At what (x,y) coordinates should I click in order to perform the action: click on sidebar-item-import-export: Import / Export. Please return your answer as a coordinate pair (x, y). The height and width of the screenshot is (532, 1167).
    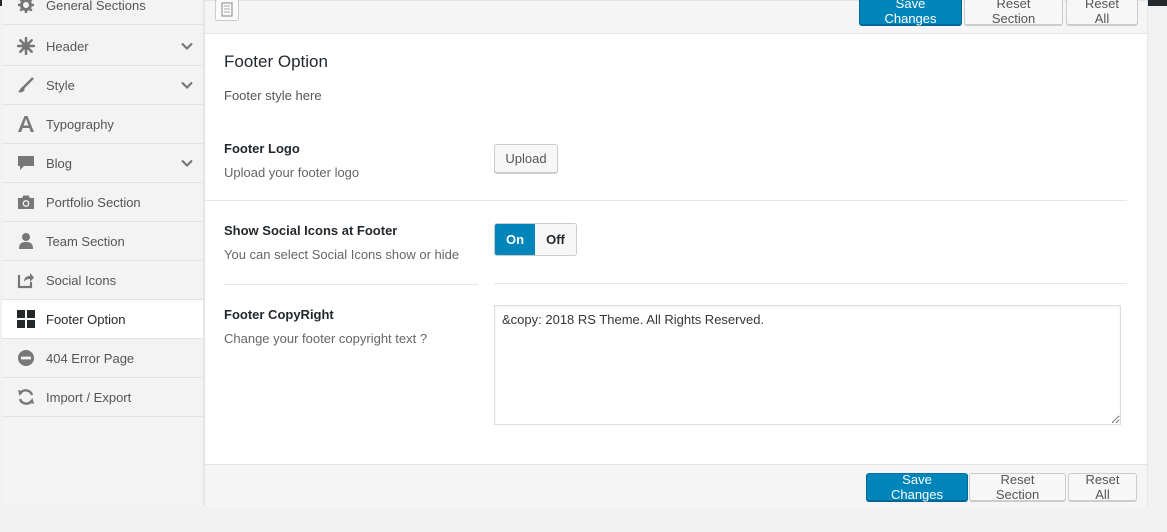
    Looking at the image, I should click on (102, 397).